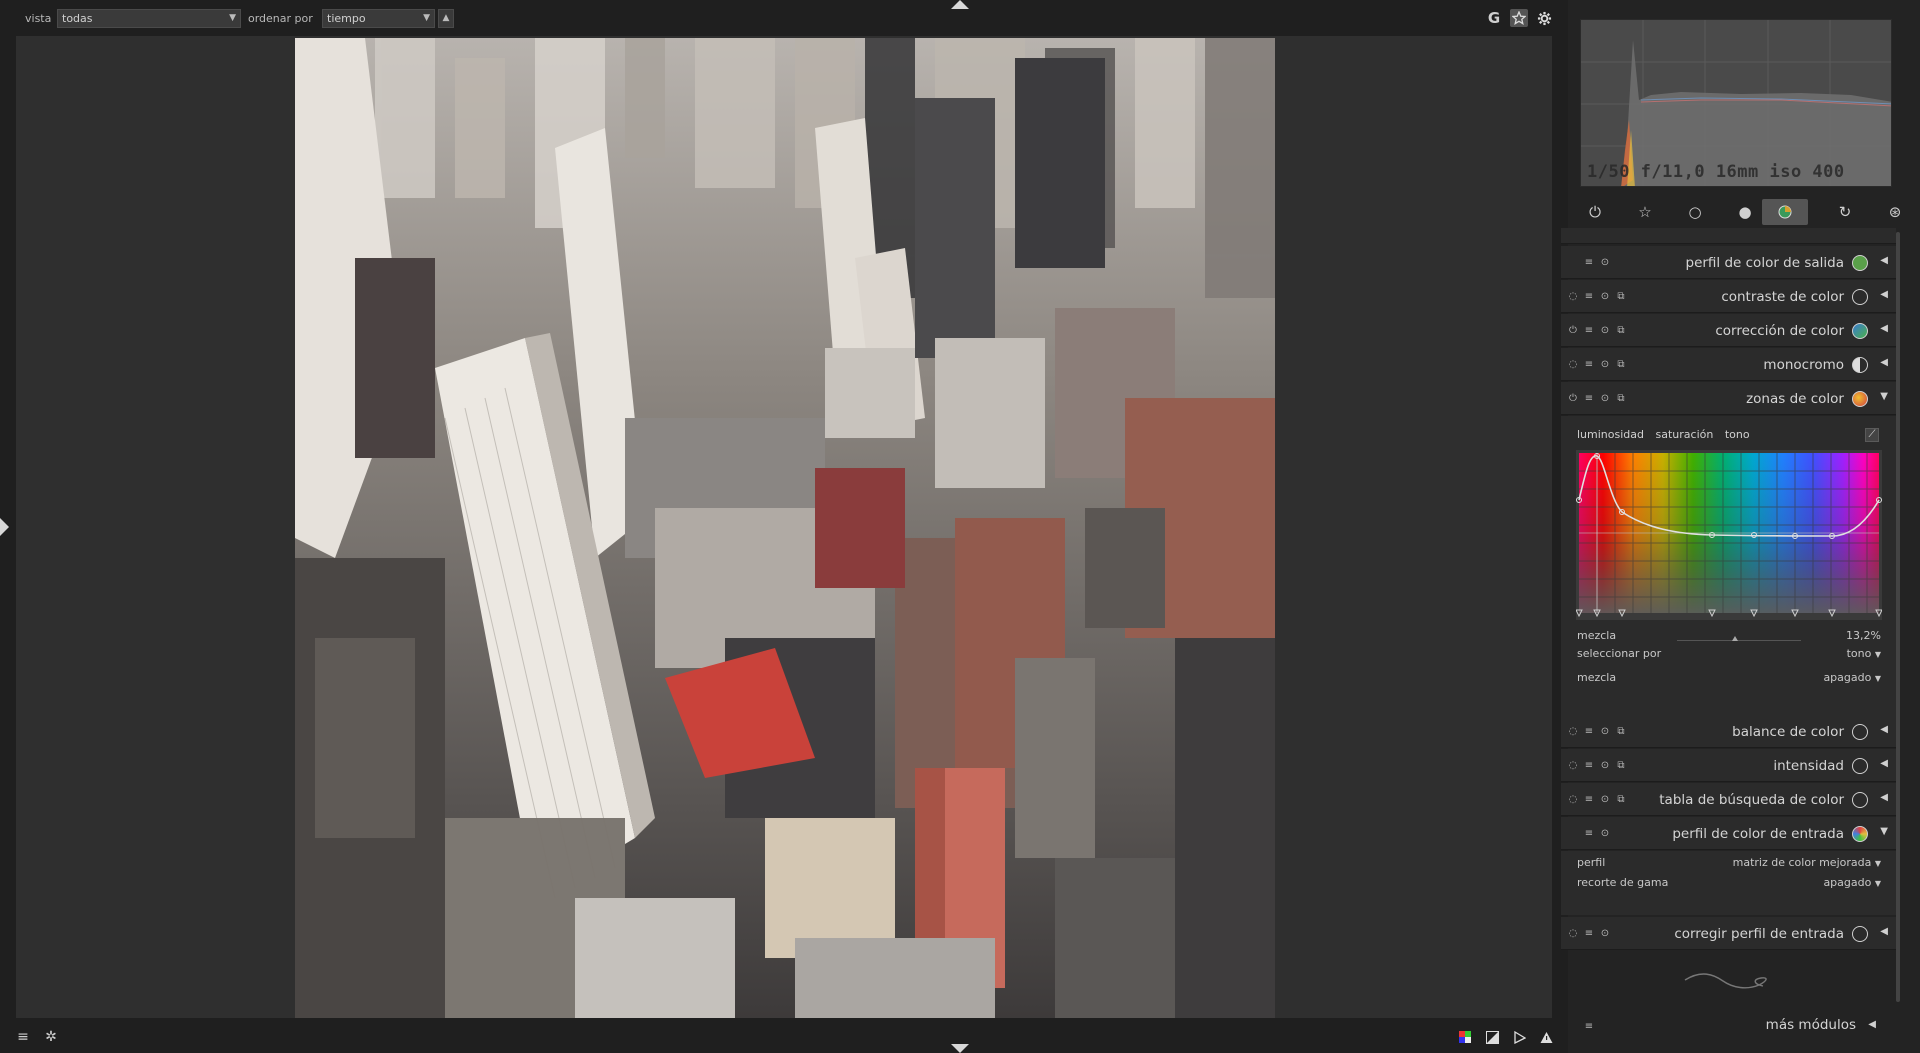  Describe the element at coordinates (960, 1048) in the screenshot. I see `collapse-bottom-arrow-icon` at that location.